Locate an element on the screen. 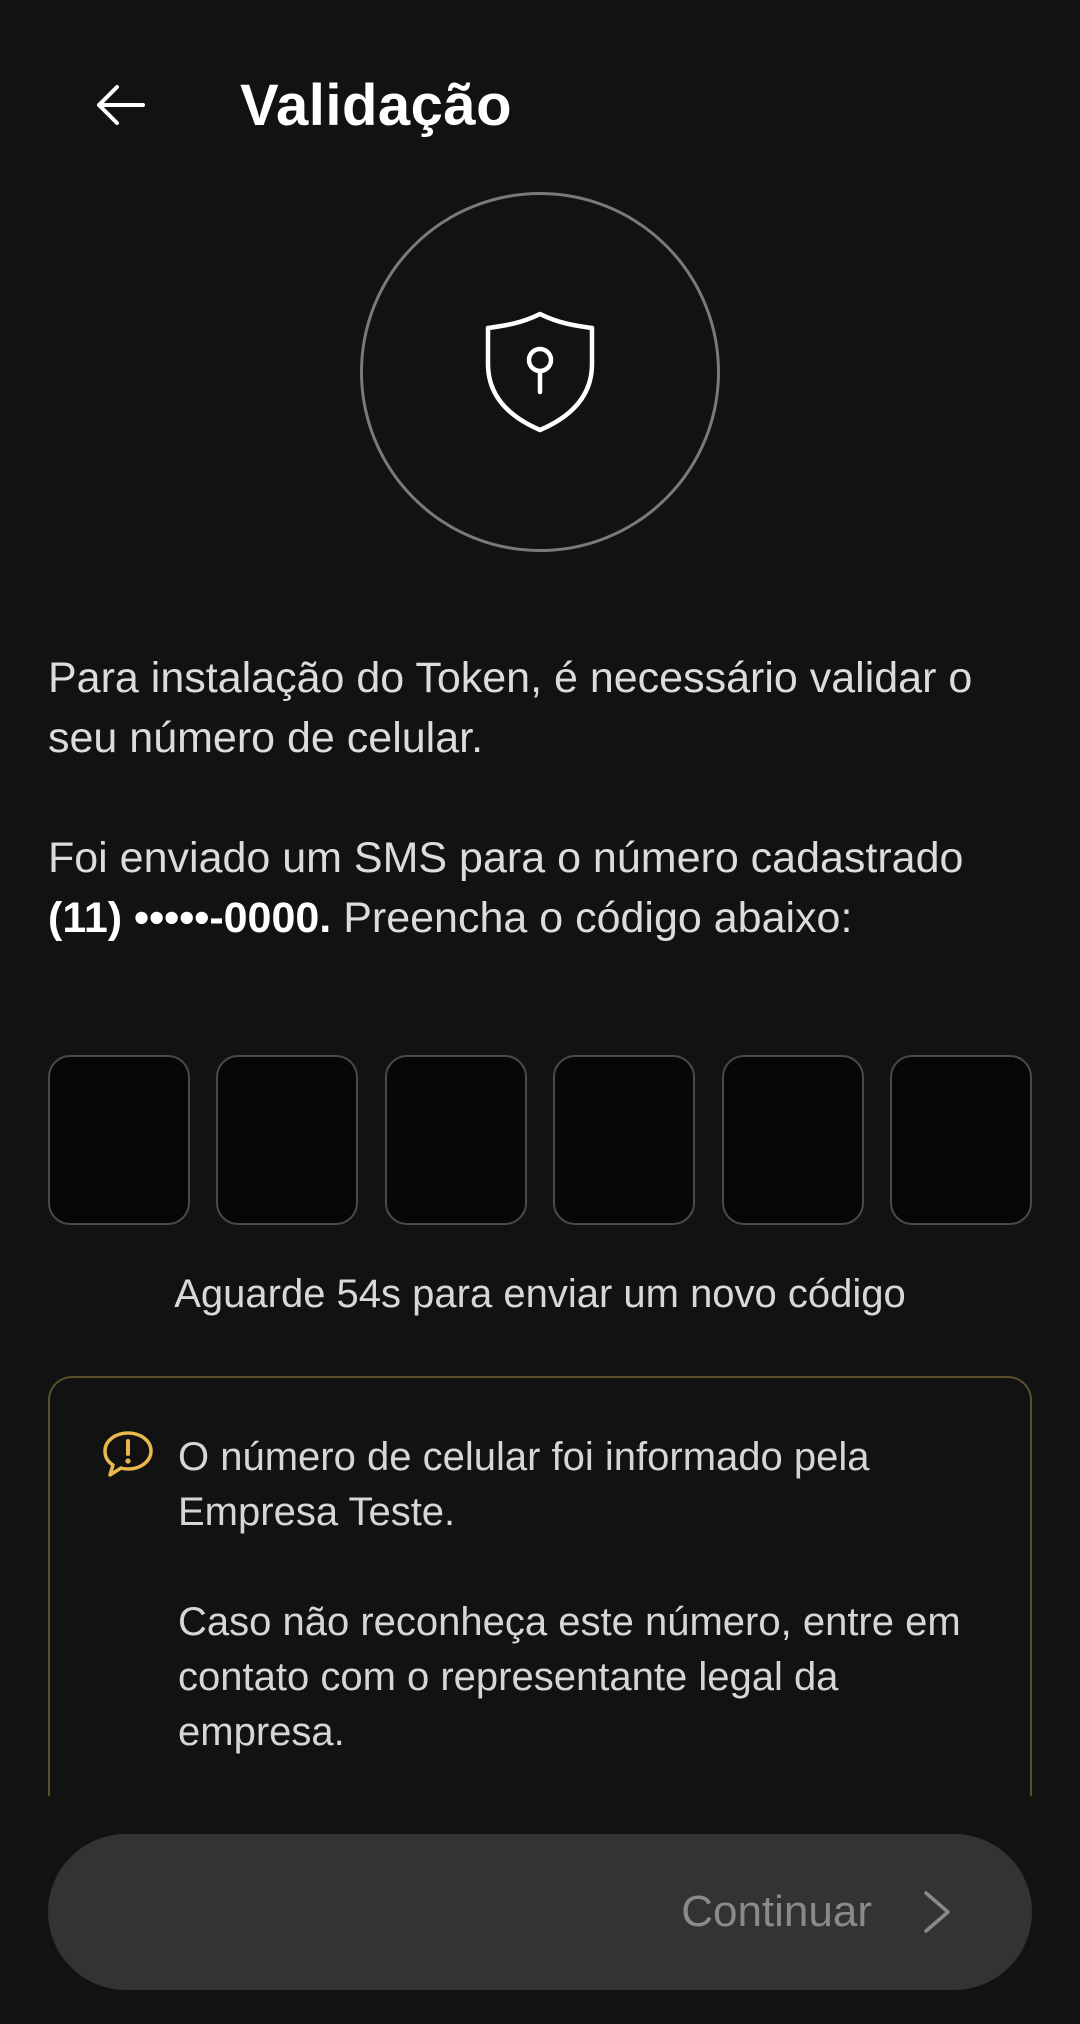  otp-code-inputs is located at coordinates (540, 1140).